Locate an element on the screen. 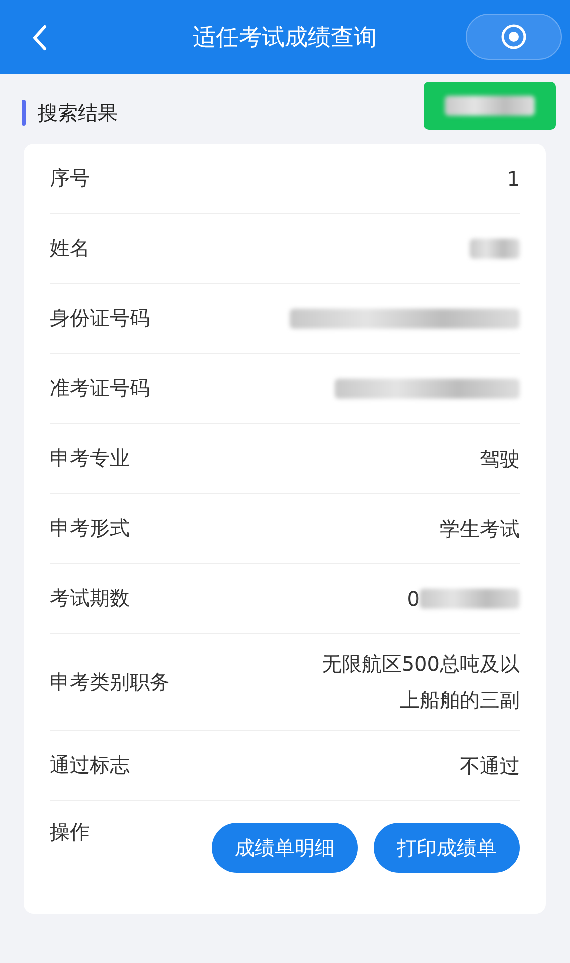 The width and height of the screenshot is (570, 963). field-value: 不通过 is located at coordinates (490, 766).